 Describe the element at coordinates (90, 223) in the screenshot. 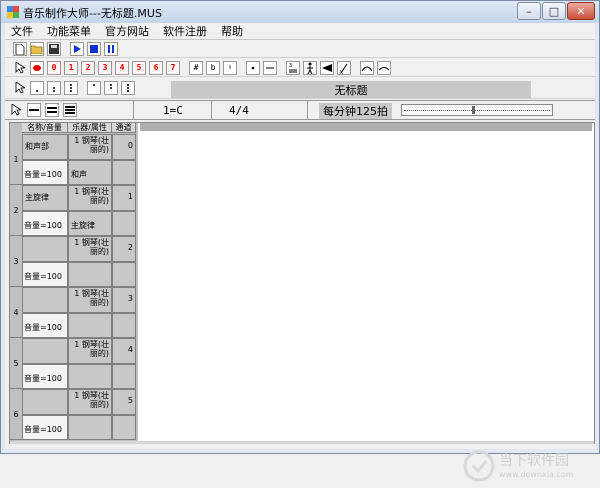

I see `track-attribute: 主旋律` at that location.